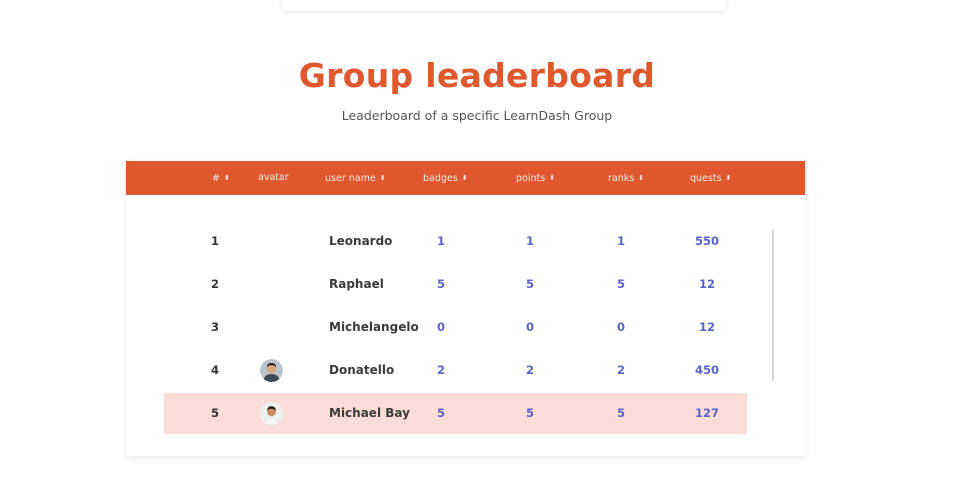  Describe the element at coordinates (356, 284) in the screenshot. I see `user-name-cell: Raphael` at that location.